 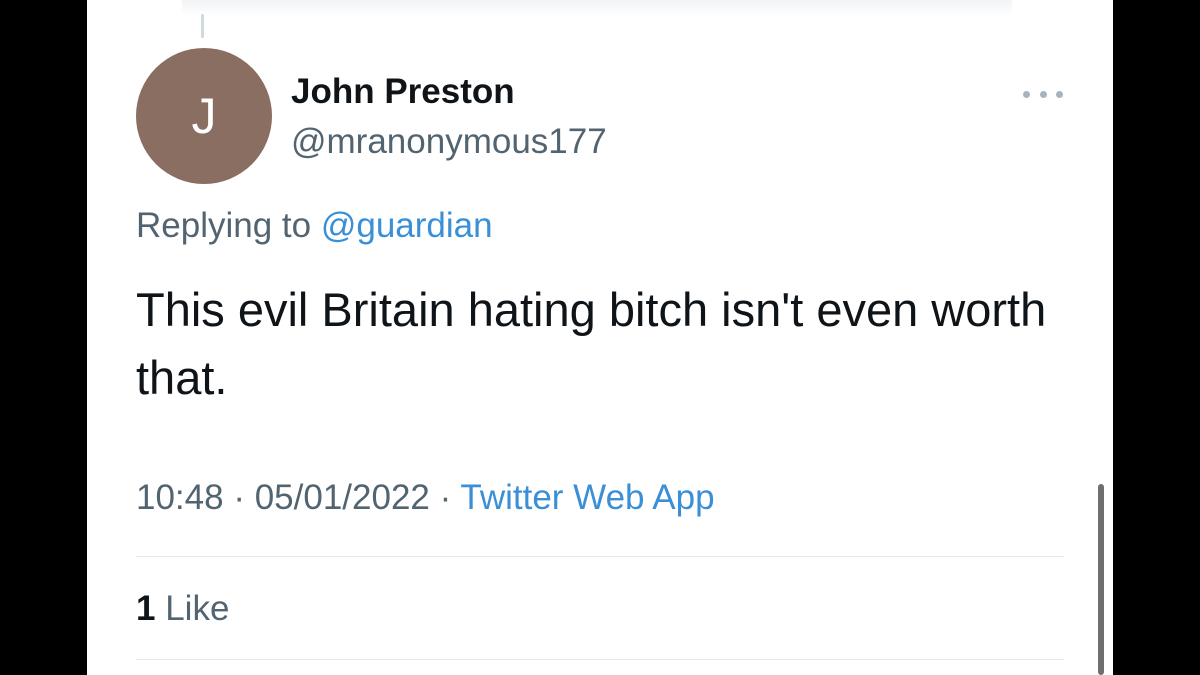 What do you see at coordinates (597, 8) in the screenshot?
I see `previous-tweet-edge` at bounding box center [597, 8].